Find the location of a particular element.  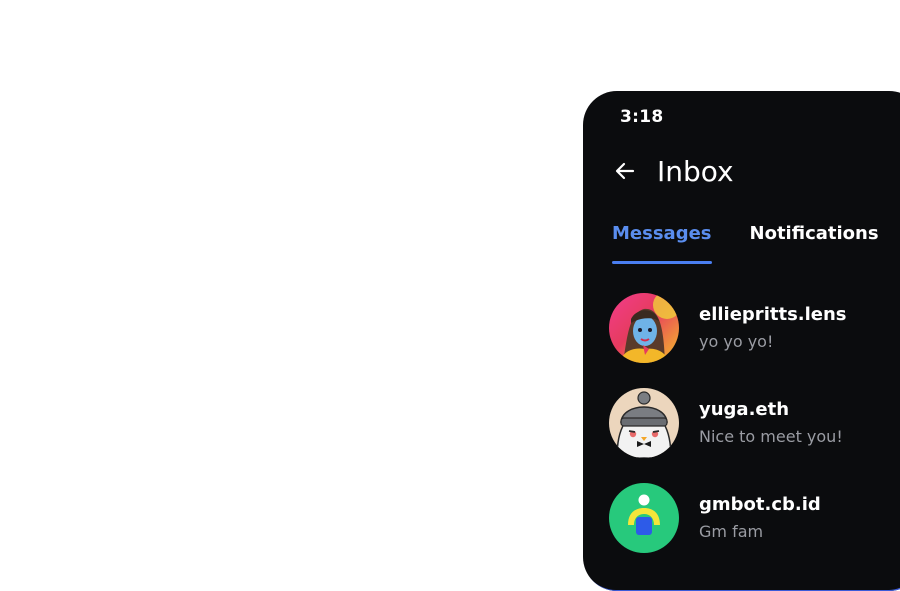

tab-bar: Messages Notifications is located at coordinates (745, 243).